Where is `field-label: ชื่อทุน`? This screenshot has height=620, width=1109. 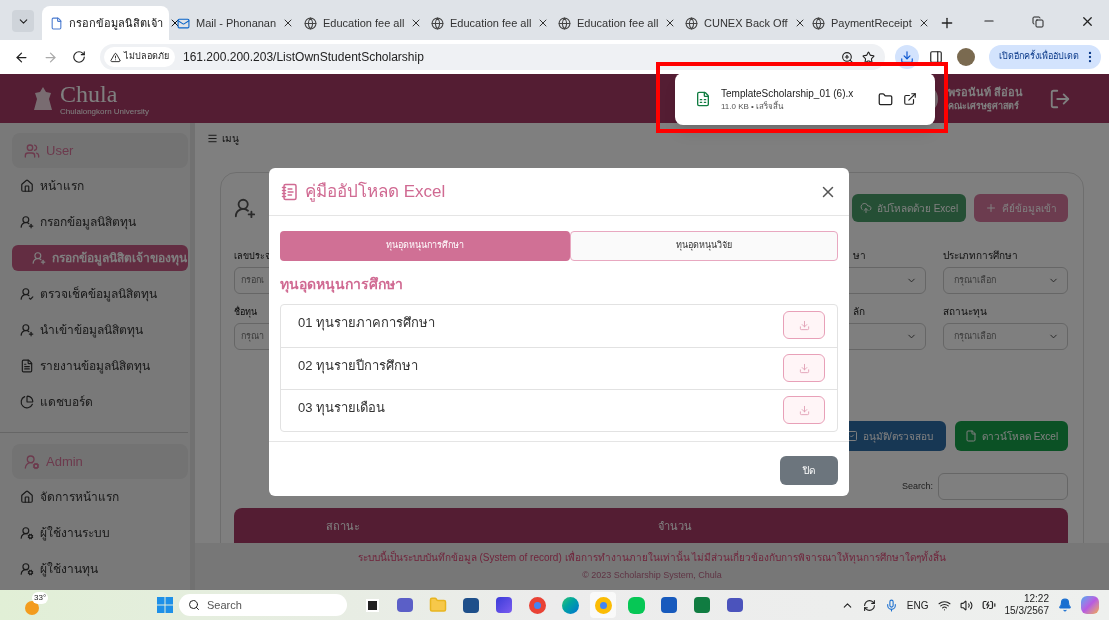 field-label: ชื่อทุน is located at coordinates (245, 312).